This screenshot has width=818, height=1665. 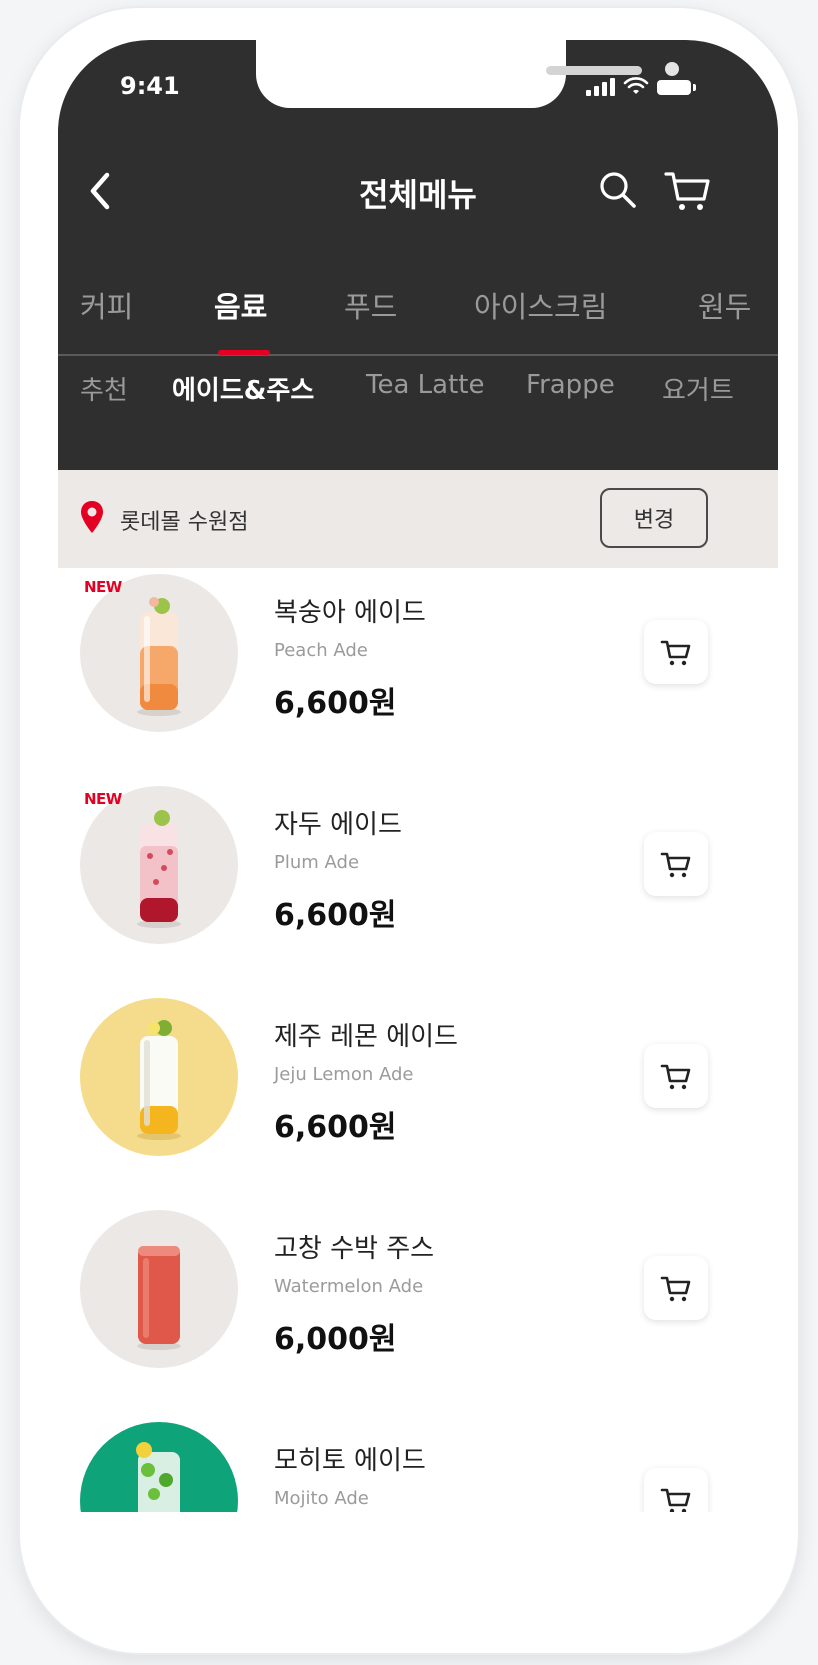 What do you see at coordinates (418, 1560) in the screenshot?
I see `bottom-bezel` at bounding box center [418, 1560].